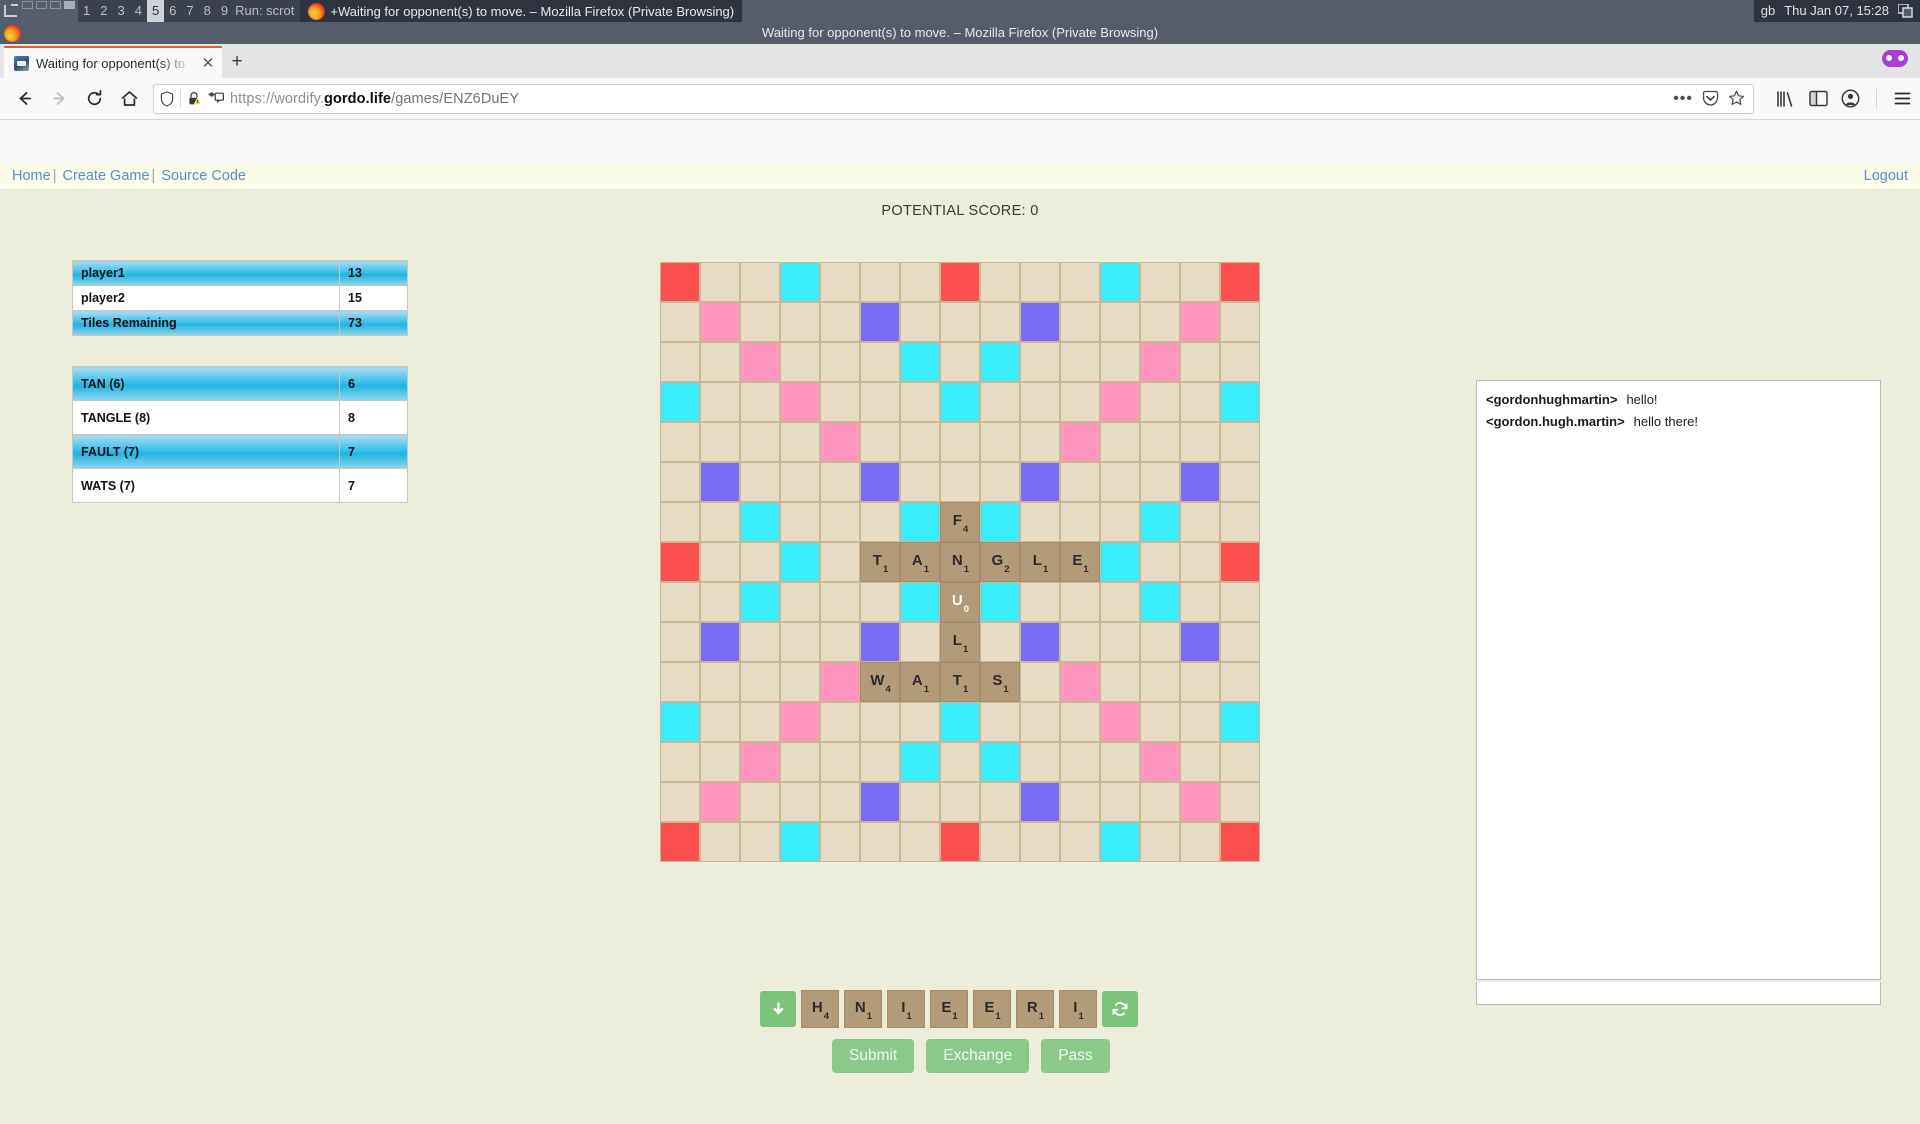 This screenshot has height=1124, width=1920. What do you see at coordinates (820, 1009) in the screenshot?
I see `rack-tile: H4` at bounding box center [820, 1009].